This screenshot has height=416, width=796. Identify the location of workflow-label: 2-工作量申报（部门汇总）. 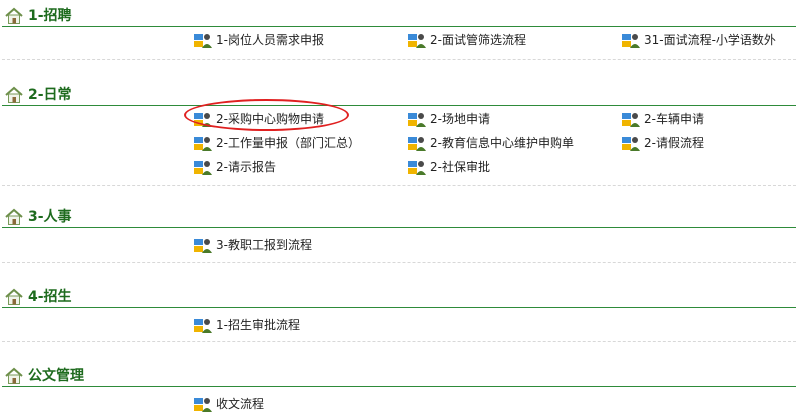
(288, 143).